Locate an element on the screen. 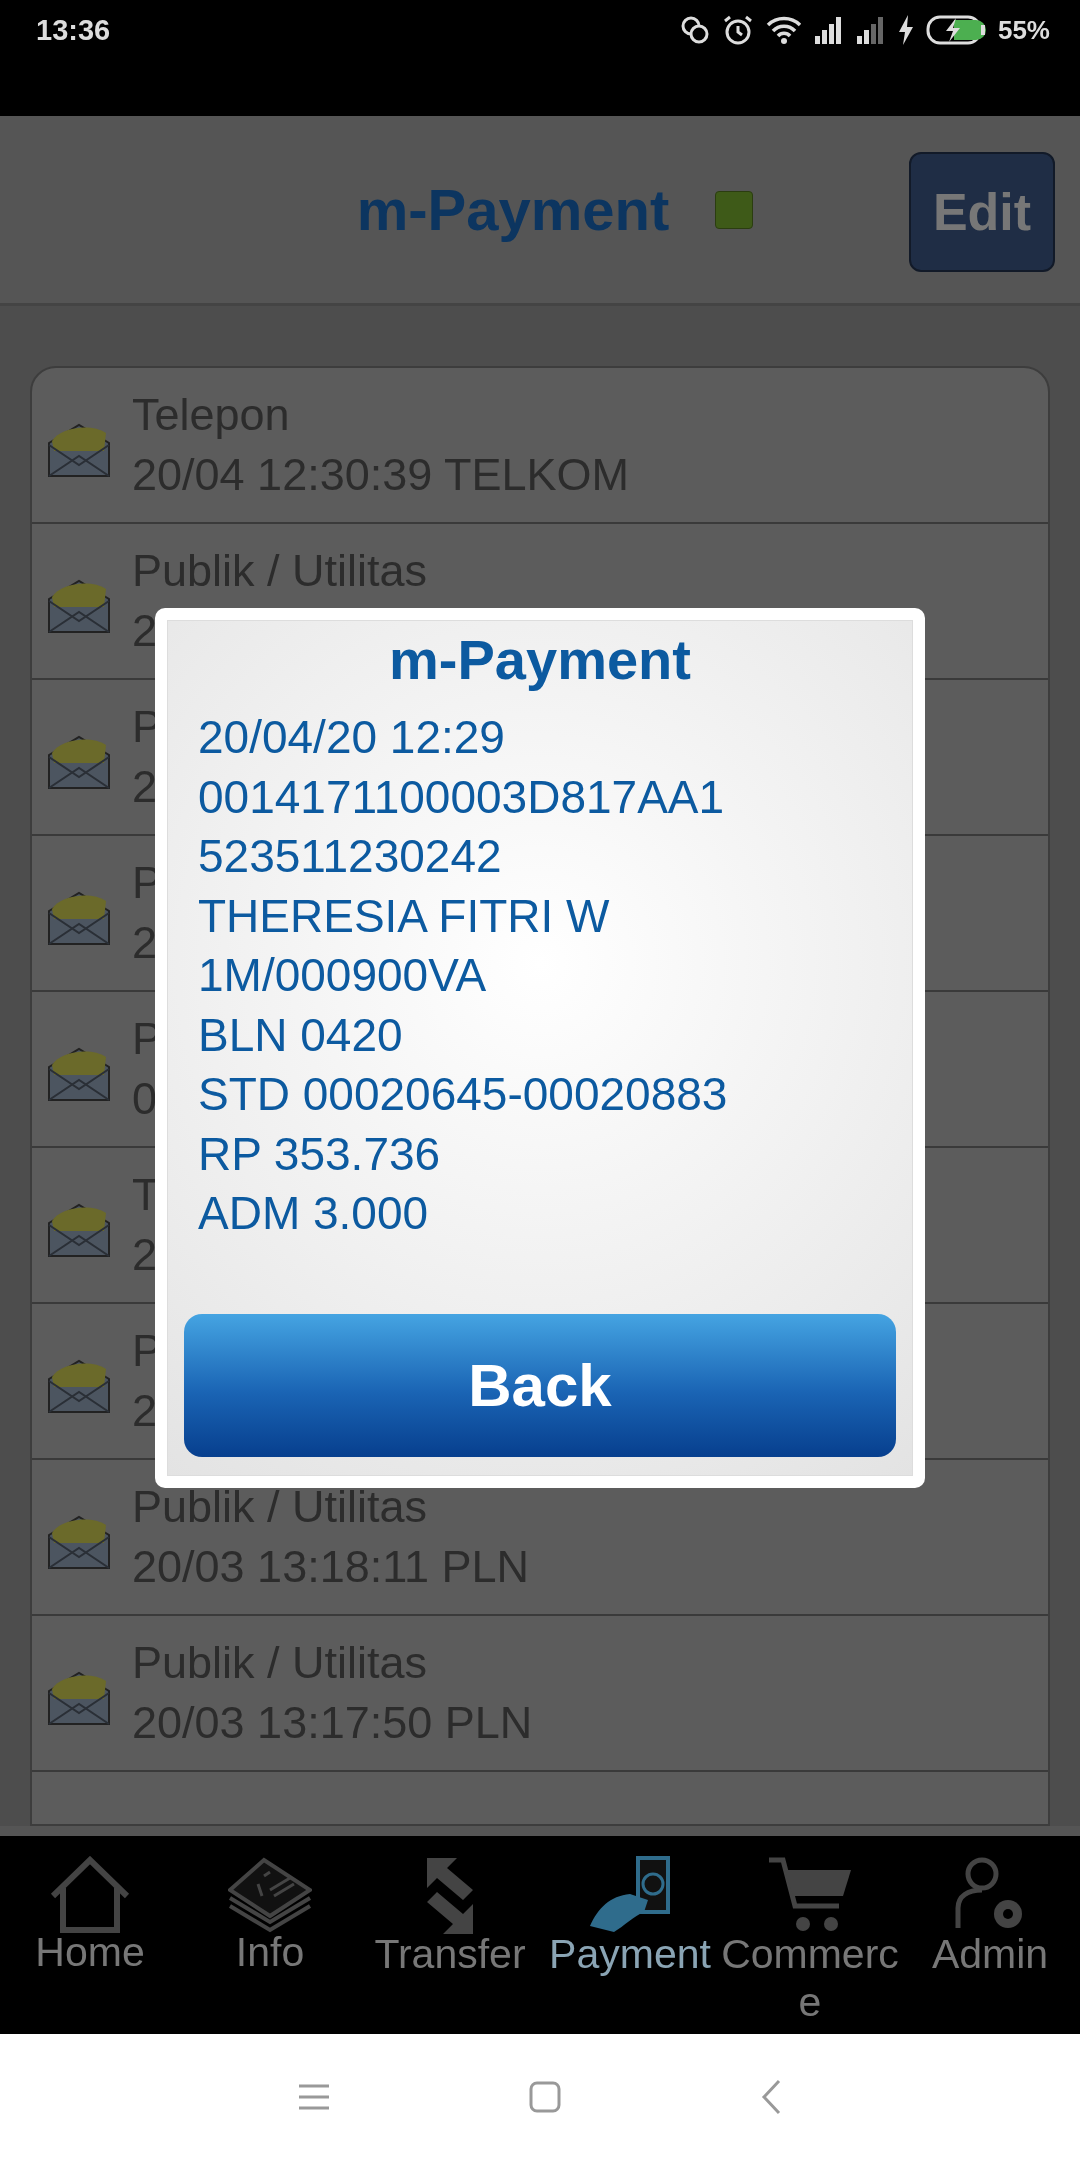 The width and height of the screenshot is (1080, 2160). receipt-line: 523511230242 is located at coordinates (350, 856).